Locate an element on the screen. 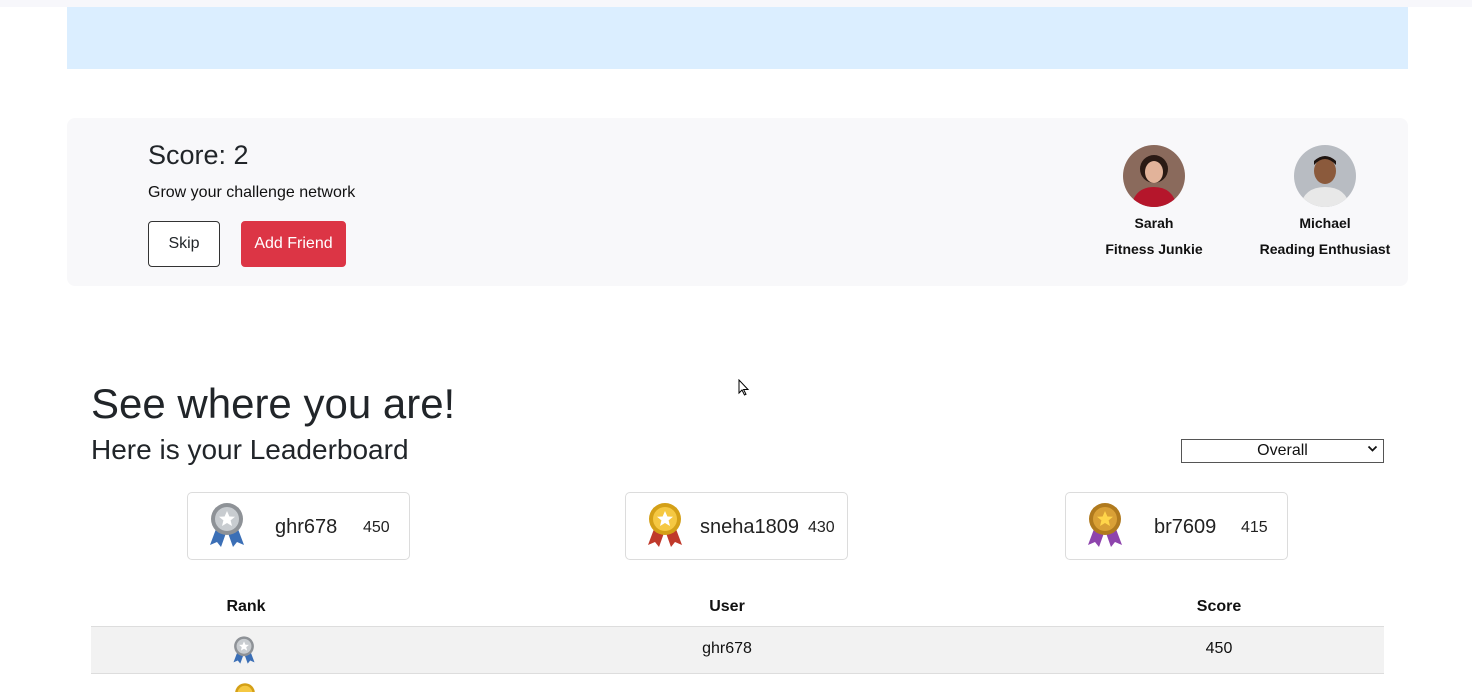  friend-name: Michael is located at coordinates (1325, 223).